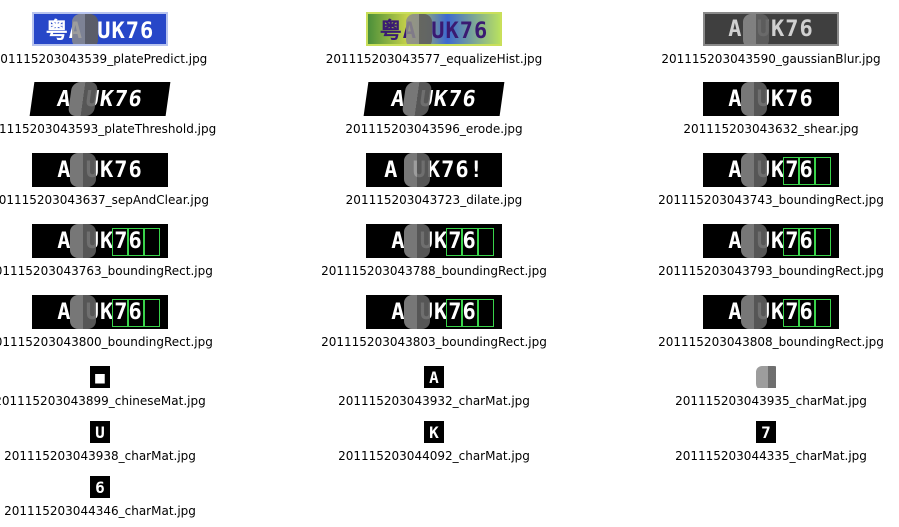 This screenshot has width=899, height=527. I want to click on file-item: A UK76 201115203043632_shear.jpg, so click(760, 109).